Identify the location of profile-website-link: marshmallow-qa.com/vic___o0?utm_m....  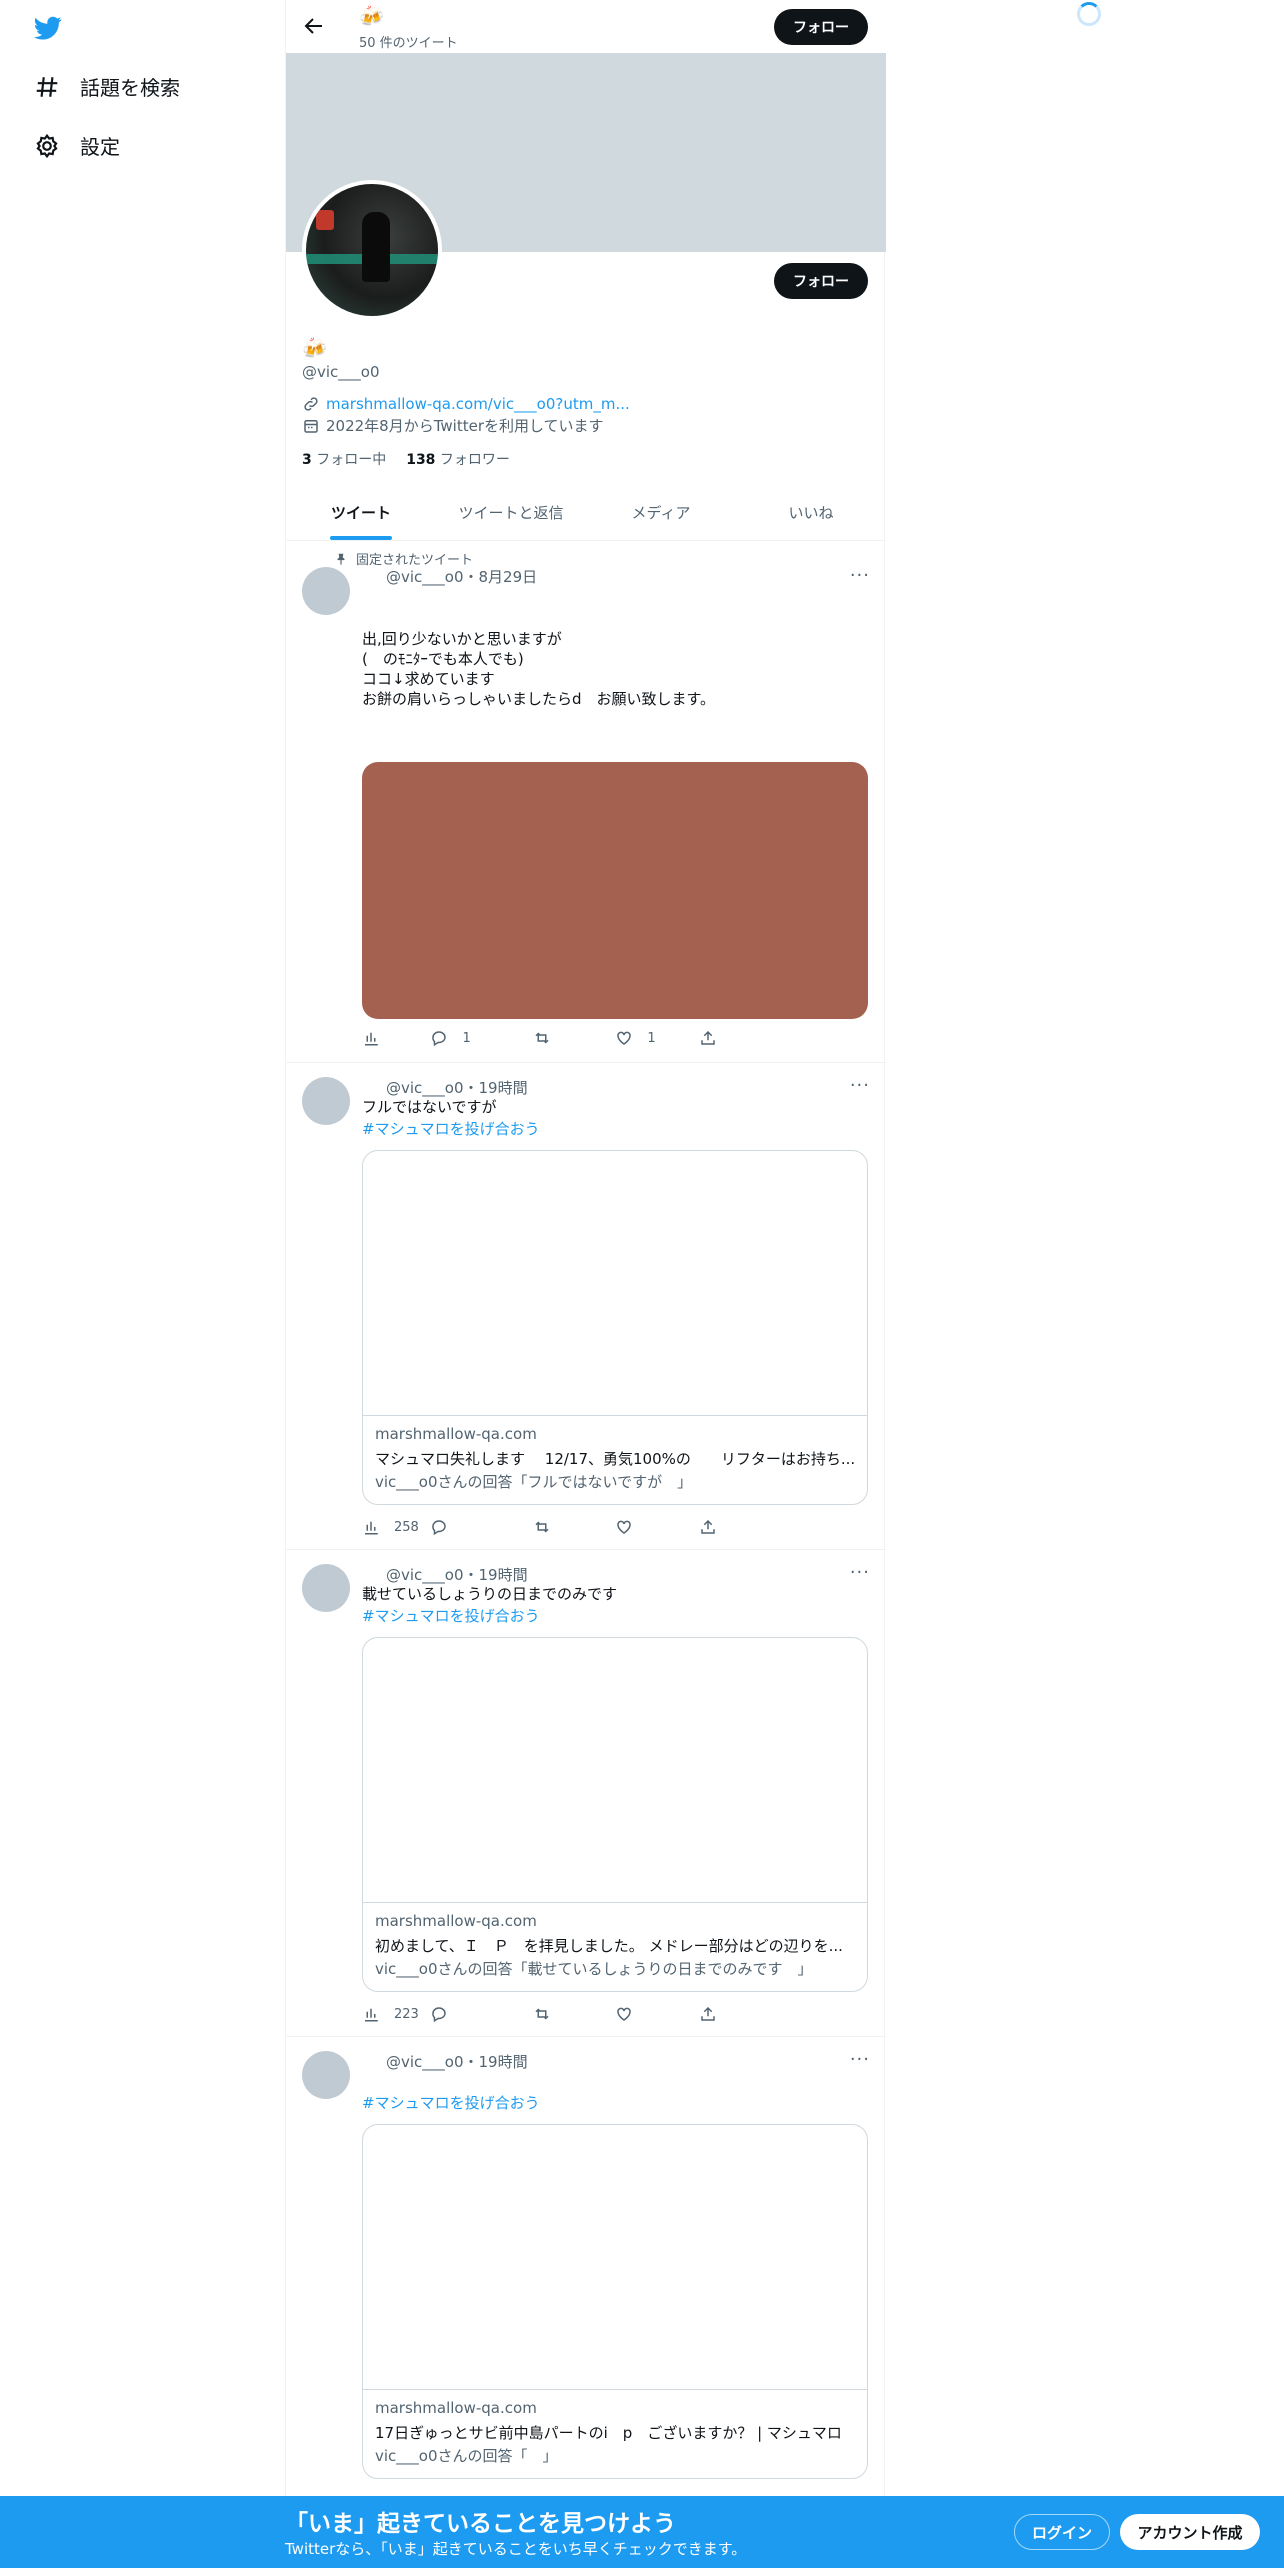
(478, 404).